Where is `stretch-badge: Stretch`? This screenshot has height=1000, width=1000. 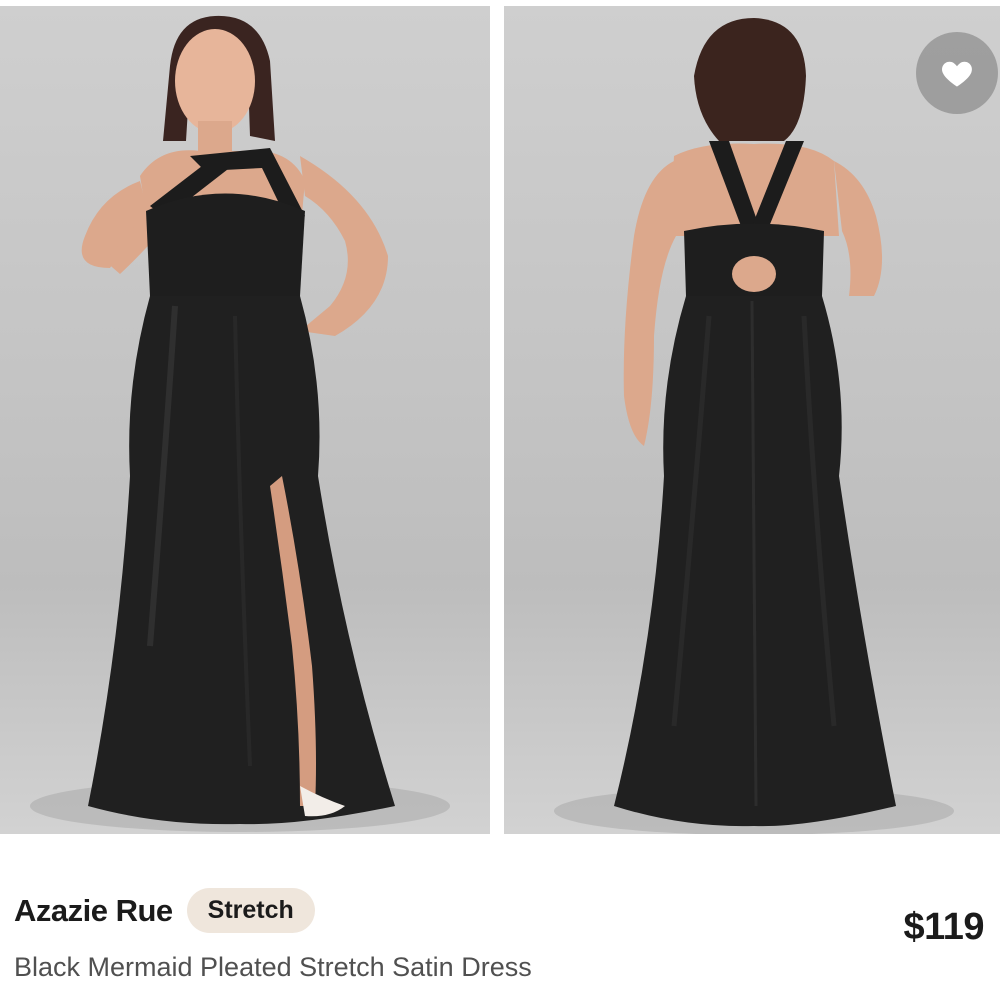 stretch-badge: Stretch is located at coordinates (250, 910).